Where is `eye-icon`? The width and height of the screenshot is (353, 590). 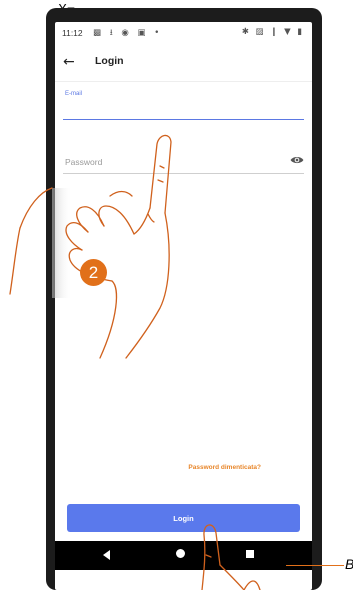 eye-icon is located at coordinates (297, 160).